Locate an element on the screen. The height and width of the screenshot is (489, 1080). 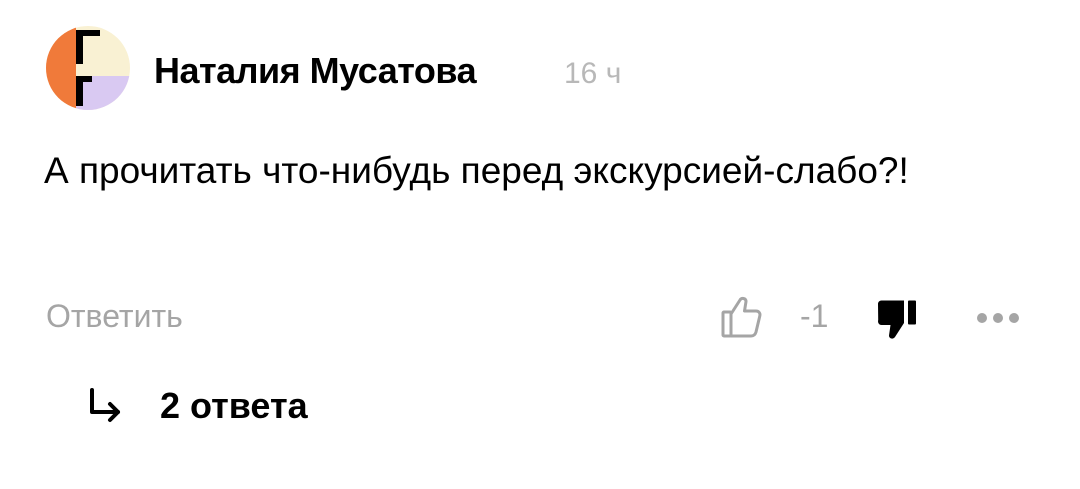
dislike-button is located at coordinates (899, 319).